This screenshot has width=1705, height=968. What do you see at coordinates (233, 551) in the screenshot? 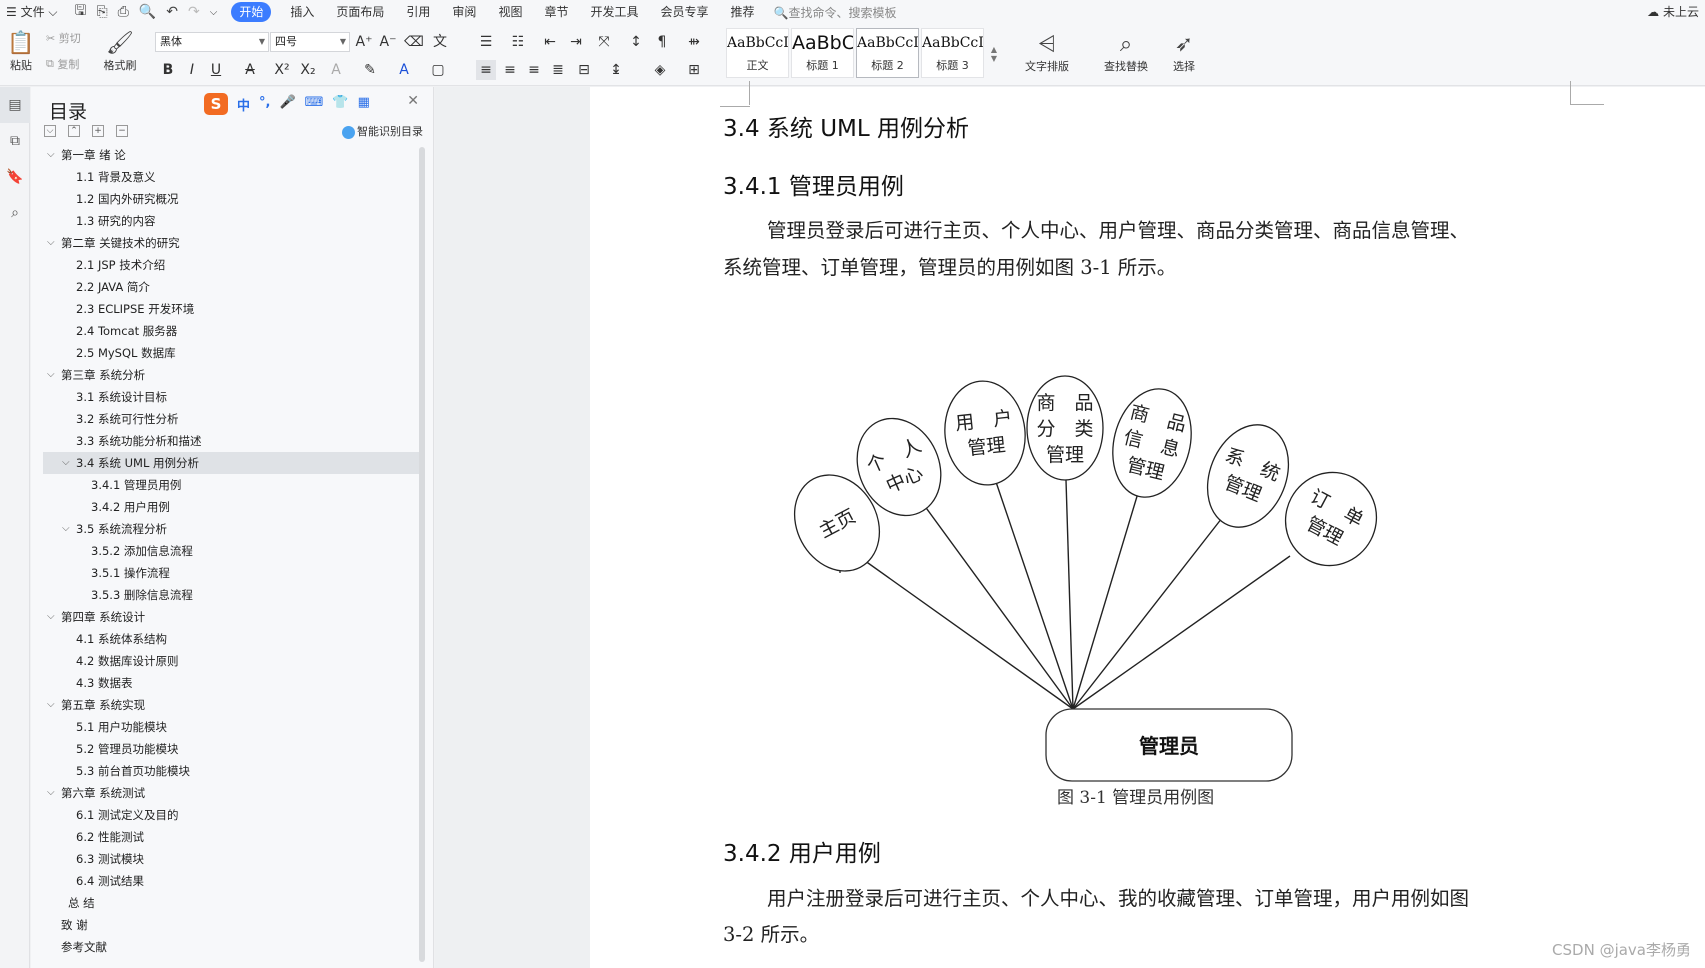
I see `toc-item: 3.5.2 添加信息流程` at bounding box center [233, 551].